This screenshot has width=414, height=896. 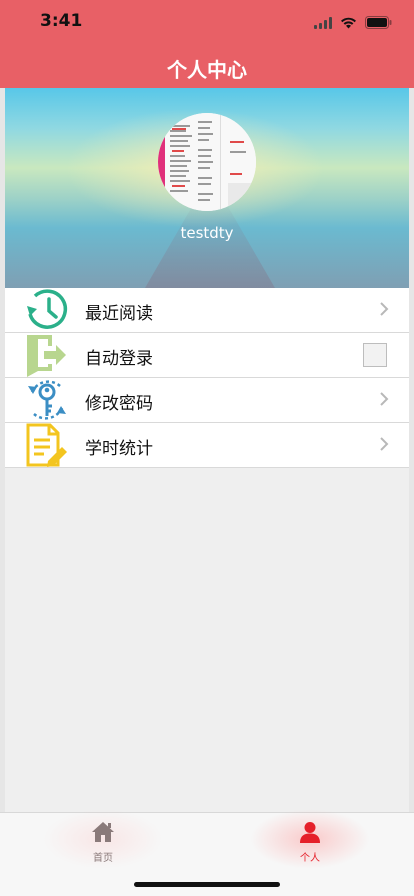 I want to click on signal-icon, so click(x=323, y=23).